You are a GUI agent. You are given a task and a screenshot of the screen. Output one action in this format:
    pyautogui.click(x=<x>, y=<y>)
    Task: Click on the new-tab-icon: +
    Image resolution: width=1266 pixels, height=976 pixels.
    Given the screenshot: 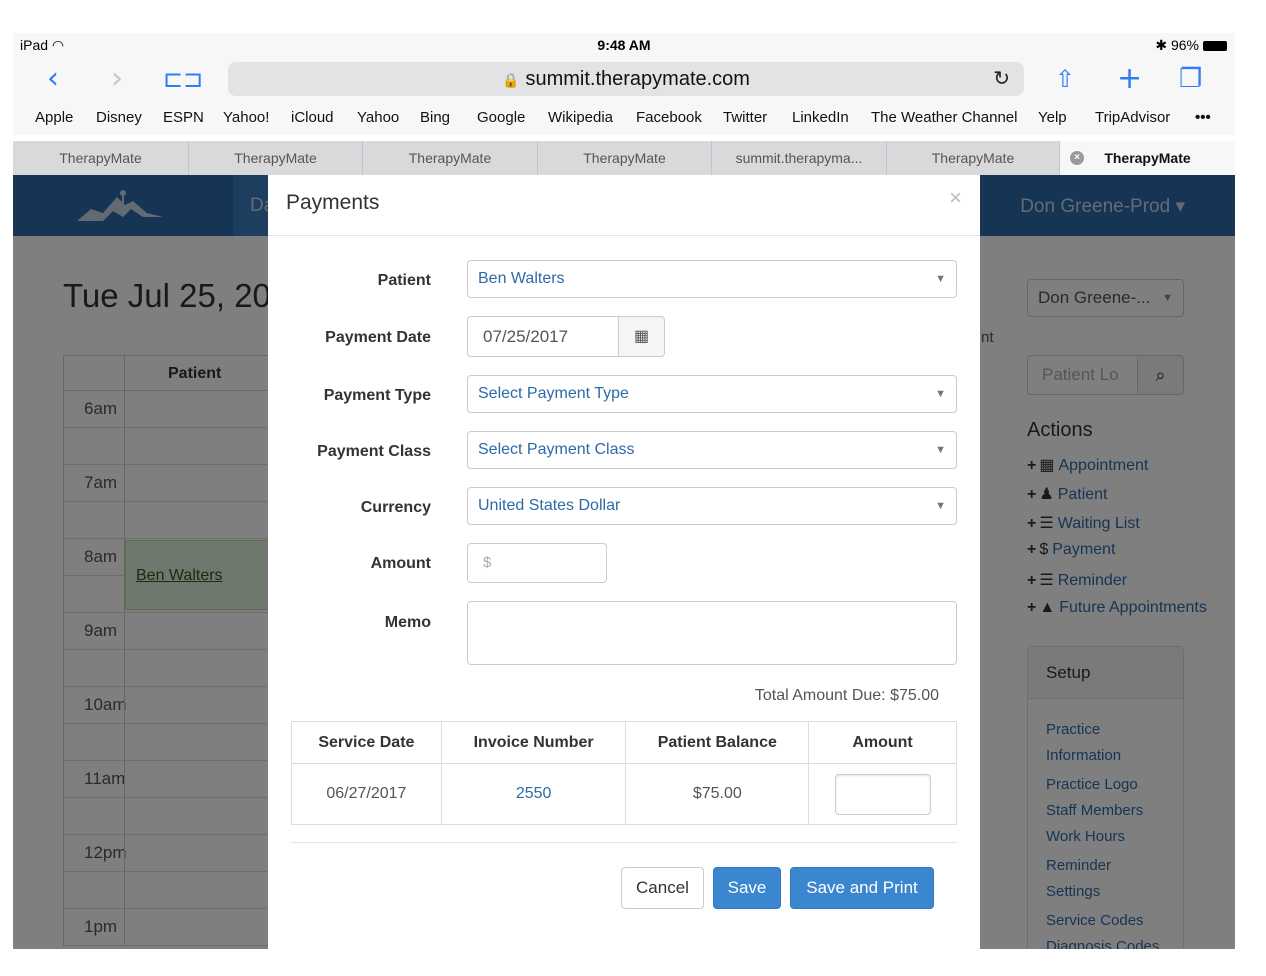 What is the action you would take?
    pyautogui.click(x=1129, y=79)
    